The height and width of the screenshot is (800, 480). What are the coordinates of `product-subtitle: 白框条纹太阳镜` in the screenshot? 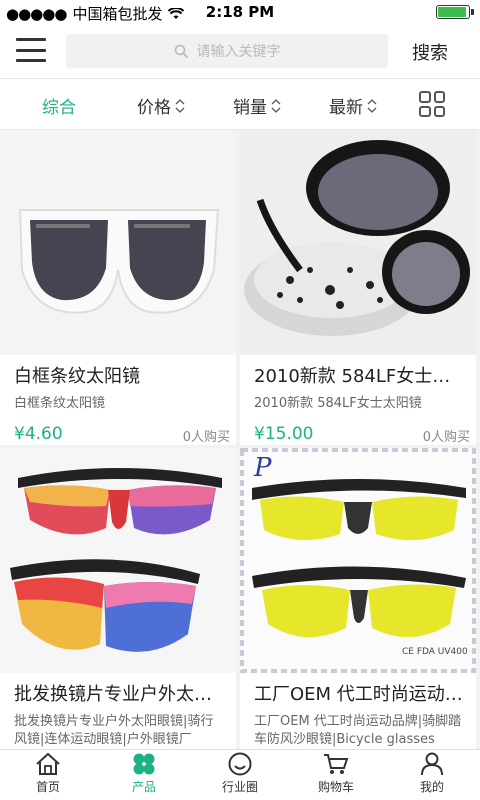 It's located at (60, 403).